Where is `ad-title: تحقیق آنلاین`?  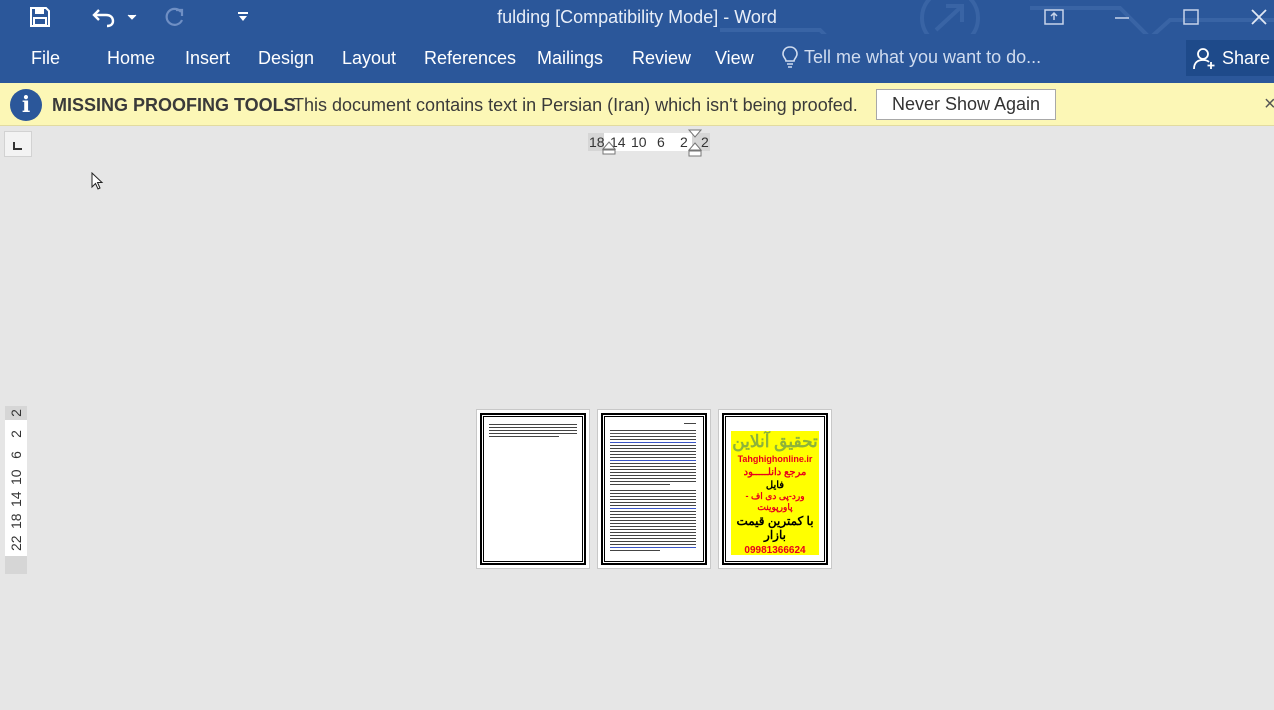
ad-title: تحقیق آنلاین is located at coordinates (775, 441).